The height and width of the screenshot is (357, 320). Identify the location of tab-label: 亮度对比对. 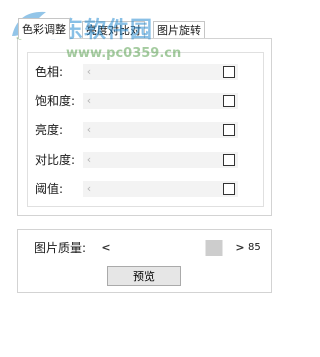
(113, 30).